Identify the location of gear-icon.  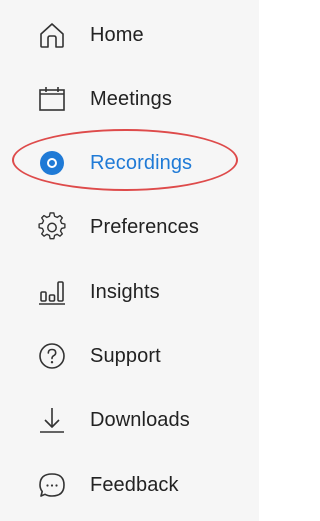
(52, 227).